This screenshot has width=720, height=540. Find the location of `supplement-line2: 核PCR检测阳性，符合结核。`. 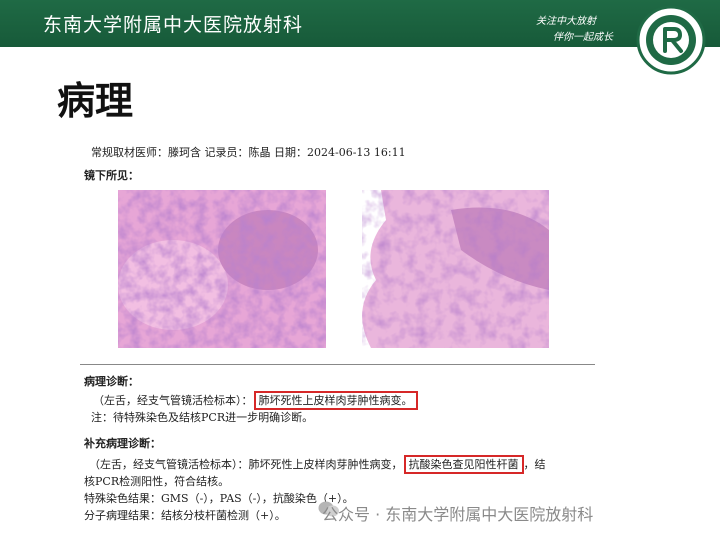

supplement-line2: 核PCR检测阳性，符合结核。 is located at coordinates (157, 481).